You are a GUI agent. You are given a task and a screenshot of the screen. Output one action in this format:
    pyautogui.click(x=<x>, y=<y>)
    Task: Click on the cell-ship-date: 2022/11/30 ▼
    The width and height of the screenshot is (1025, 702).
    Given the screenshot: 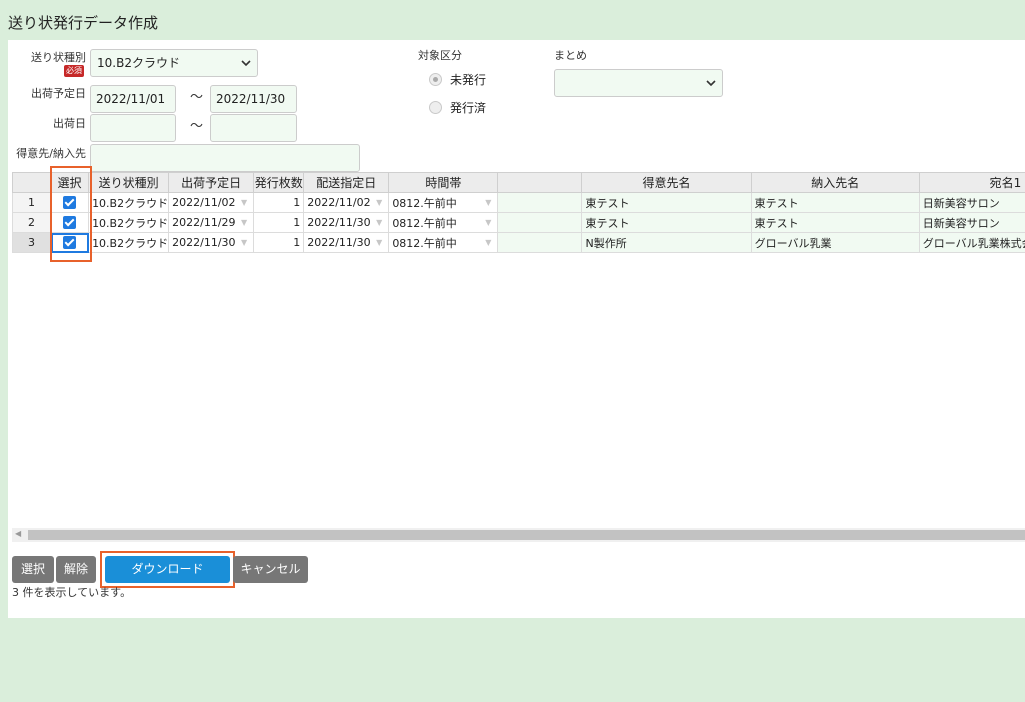 What is the action you would take?
    pyautogui.click(x=211, y=242)
    